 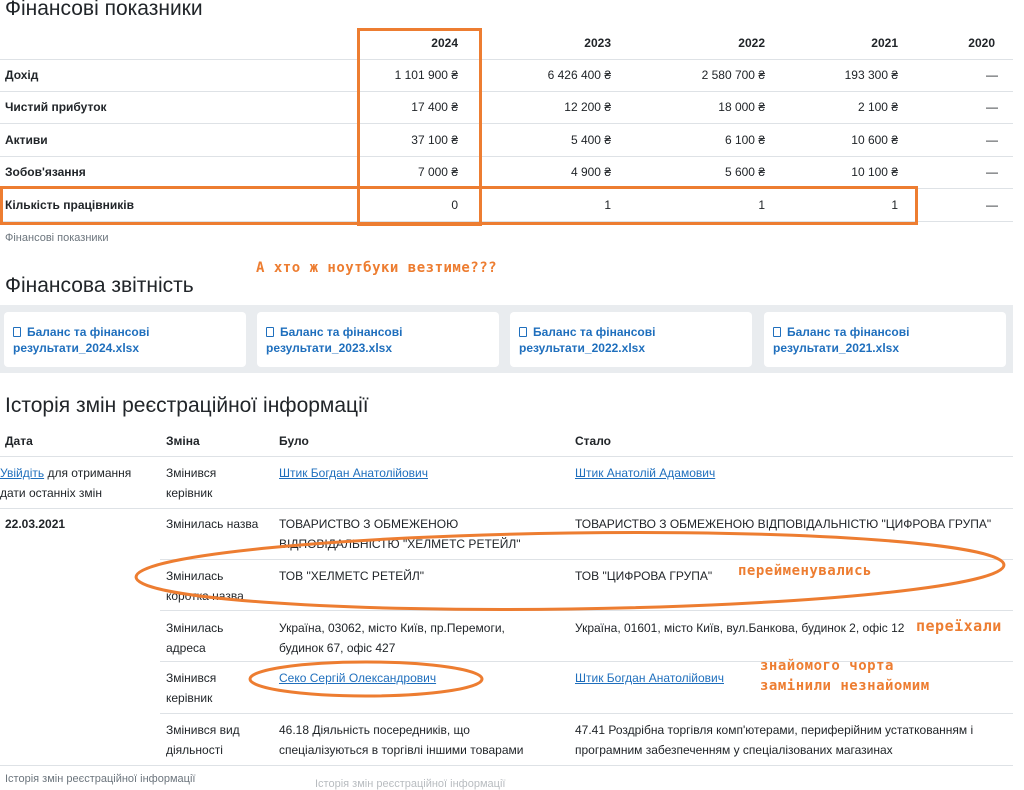 I want to click on annotation-moved: переїхали, so click(x=959, y=626).